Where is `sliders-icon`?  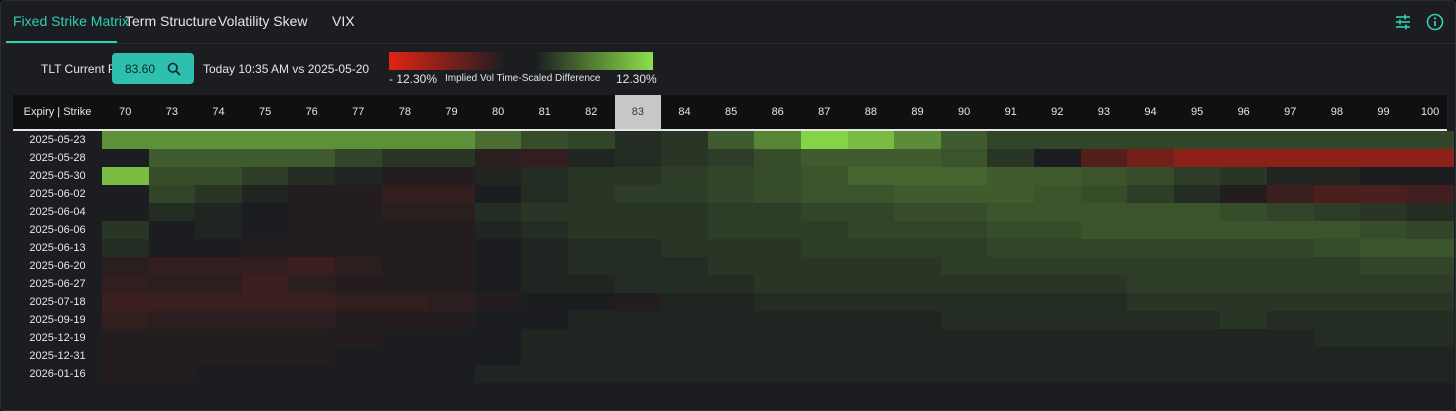
sliders-icon is located at coordinates (1403, 22).